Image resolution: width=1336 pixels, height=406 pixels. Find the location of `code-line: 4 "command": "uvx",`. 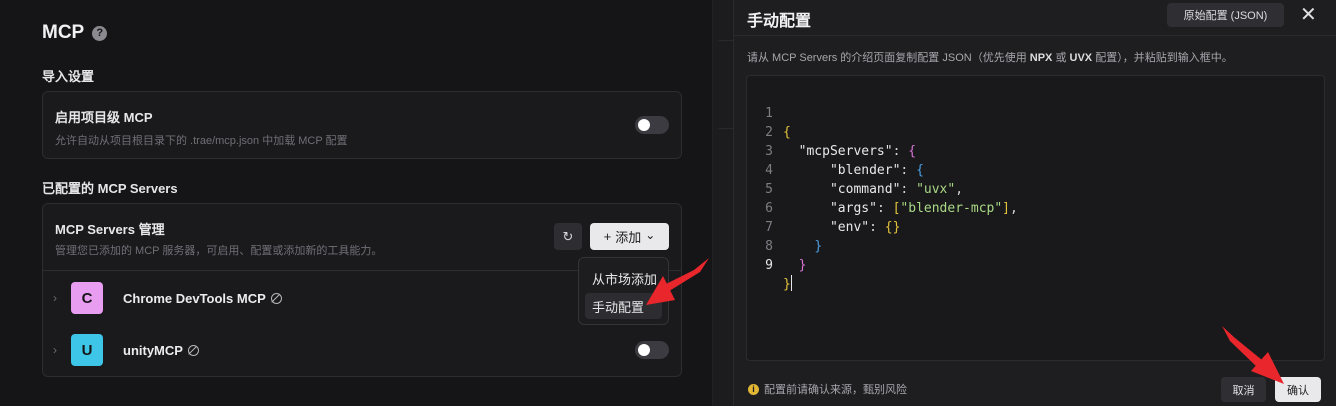

code-line: 4 "command": "uvx", is located at coordinates (1035, 169).